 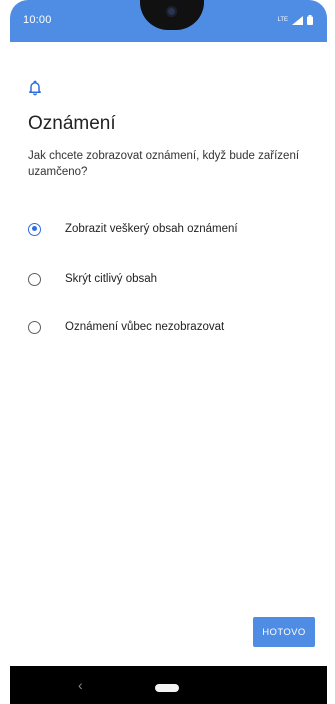 What do you see at coordinates (310, 20) in the screenshot?
I see `battery-icon` at bounding box center [310, 20].